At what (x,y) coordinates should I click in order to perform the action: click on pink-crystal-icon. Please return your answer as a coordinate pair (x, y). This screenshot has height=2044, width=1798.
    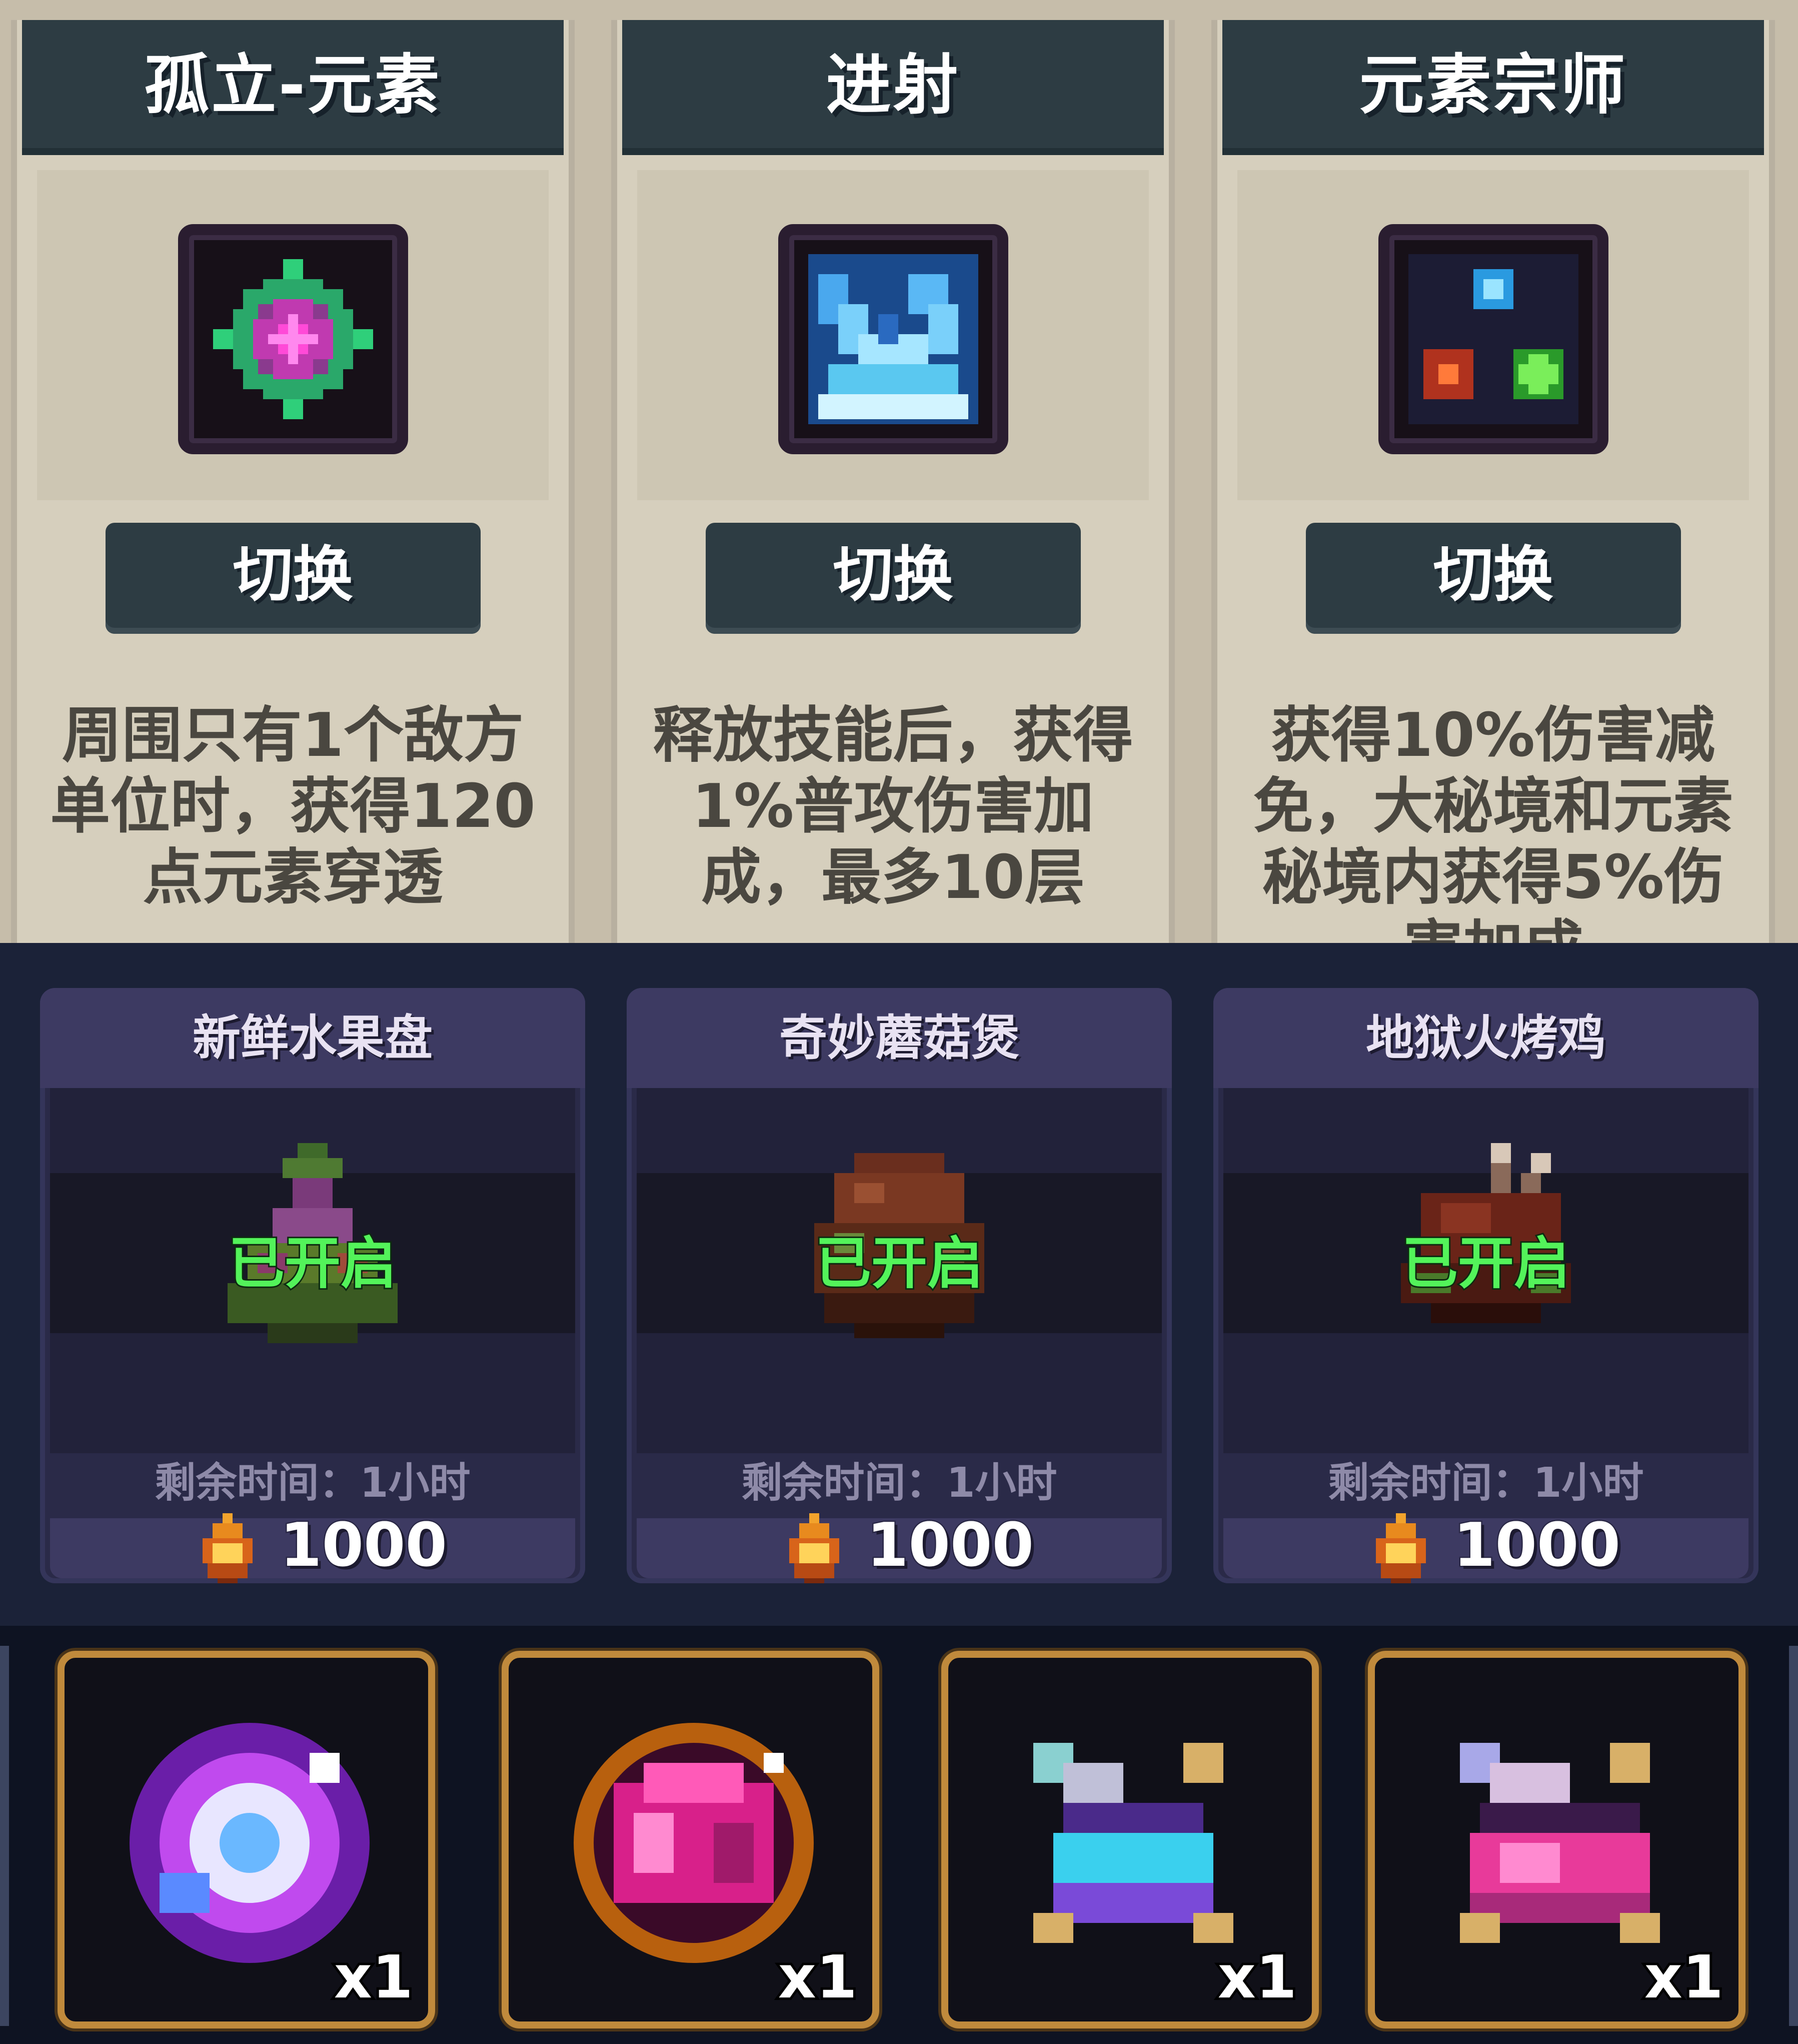
    Looking at the image, I should click on (694, 1843).